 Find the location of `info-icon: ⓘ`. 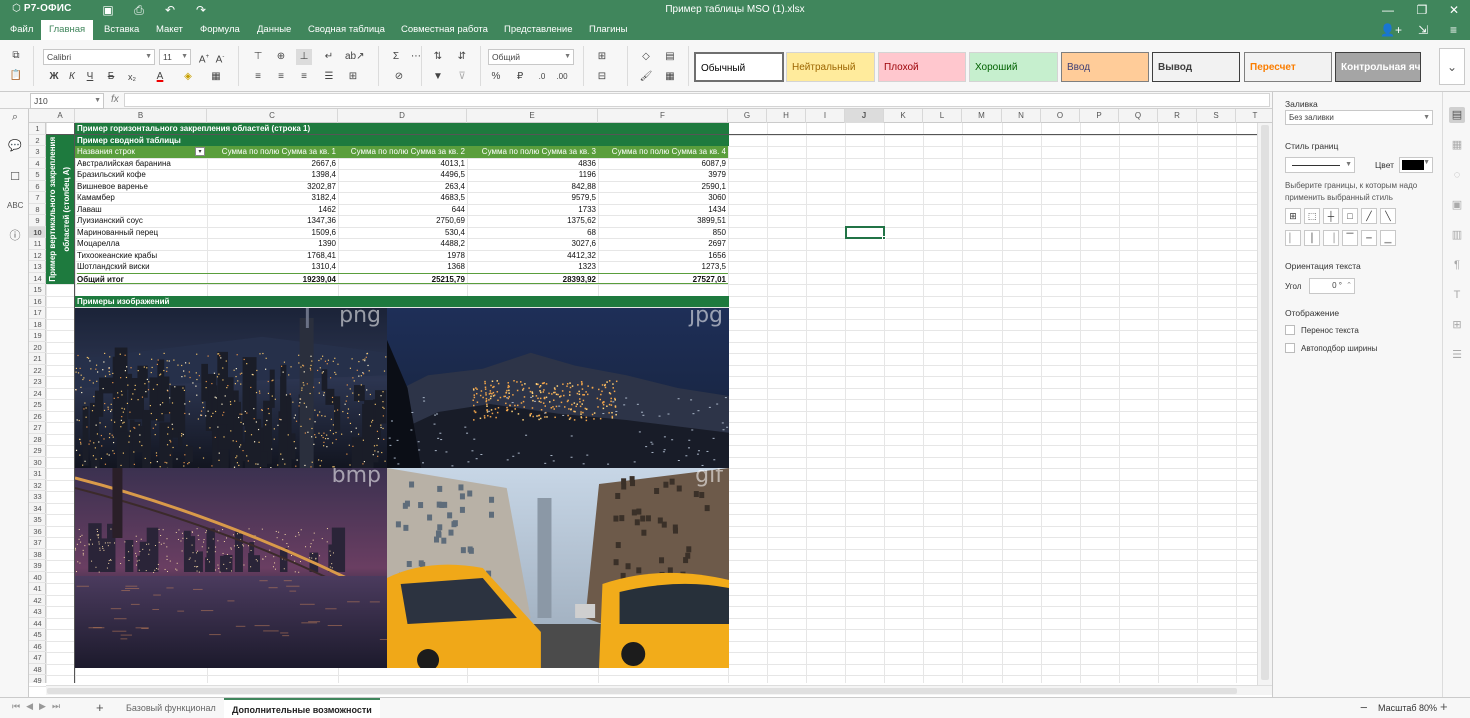

info-icon: ⓘ is located at coordinates (15, 236).